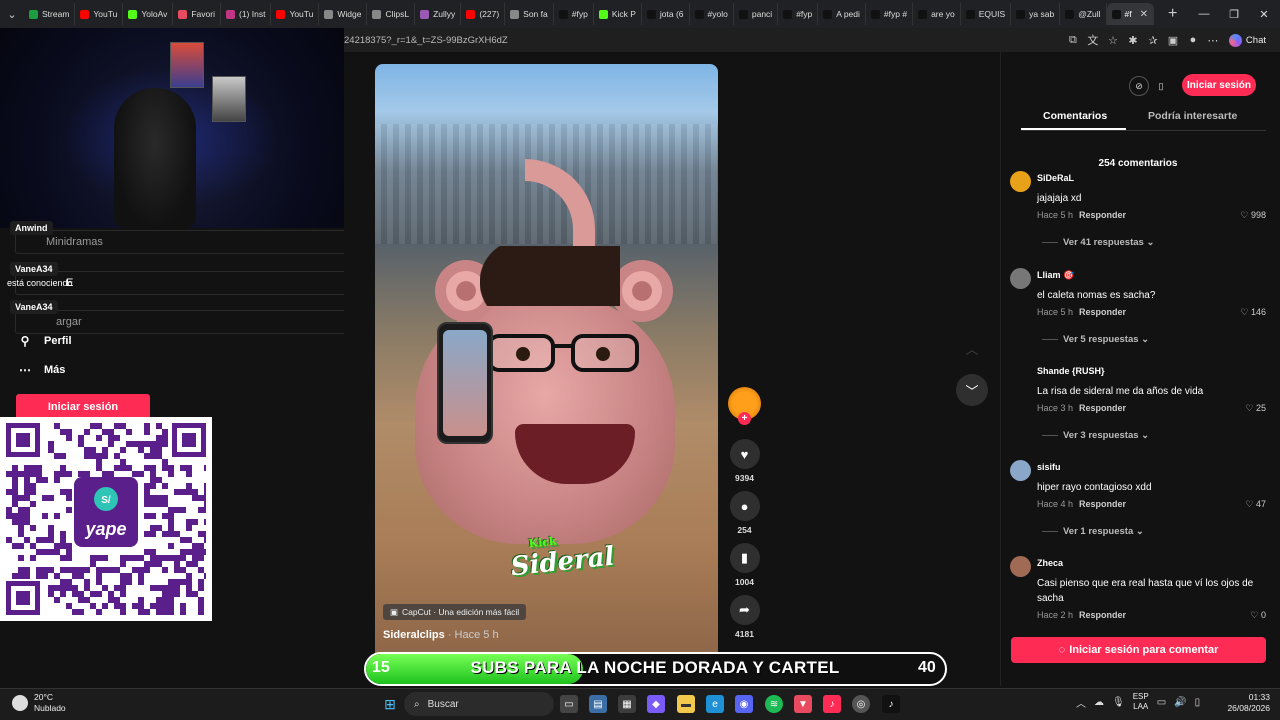 The height and width of the screenshot is (720, 1280). I want to click on login-to-comment-button: ◌ Iniciar sesión para comentar, so click(1138, 650).